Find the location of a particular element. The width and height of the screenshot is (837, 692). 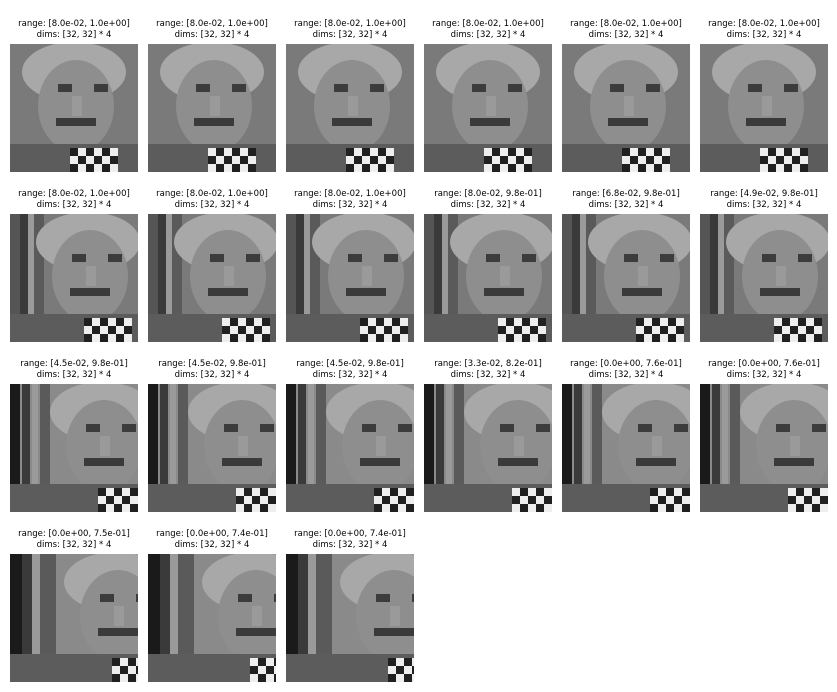

range-label: range: [4.9e-02, 9.8e-01] is located at coordinates (764, 194).